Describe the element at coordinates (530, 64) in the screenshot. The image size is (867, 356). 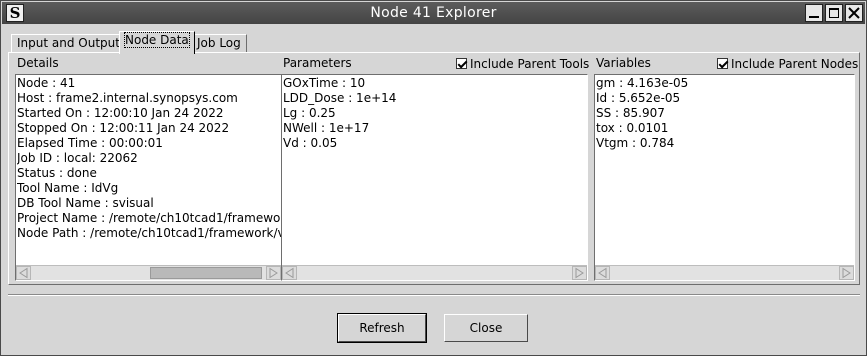
I see `checkbox-label: Include Parent Tools` at that location.